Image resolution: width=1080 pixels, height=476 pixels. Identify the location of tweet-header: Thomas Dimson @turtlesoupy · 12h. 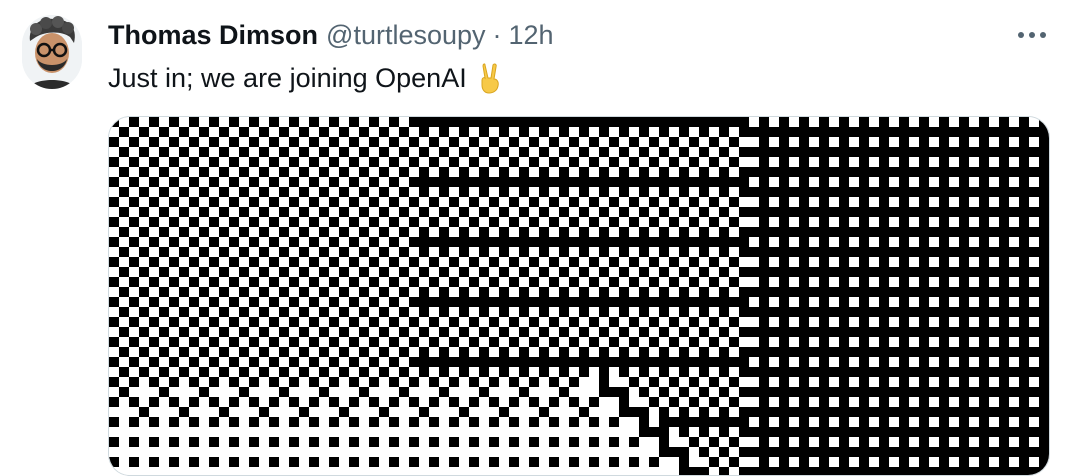
(331, 35).